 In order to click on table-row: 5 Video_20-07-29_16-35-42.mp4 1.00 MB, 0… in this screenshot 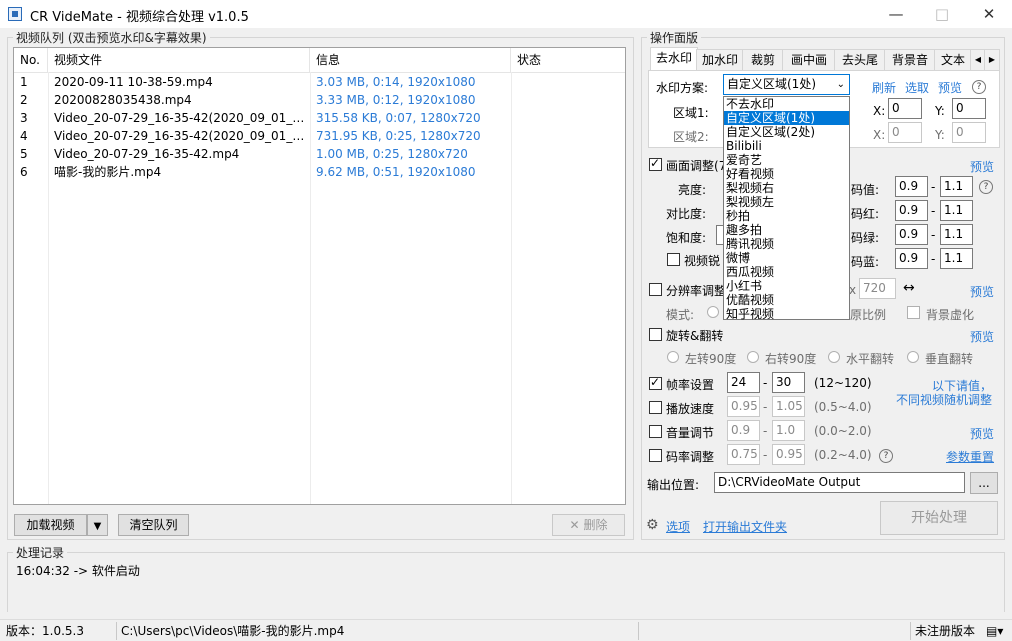, I will do `click(319, 154)`.